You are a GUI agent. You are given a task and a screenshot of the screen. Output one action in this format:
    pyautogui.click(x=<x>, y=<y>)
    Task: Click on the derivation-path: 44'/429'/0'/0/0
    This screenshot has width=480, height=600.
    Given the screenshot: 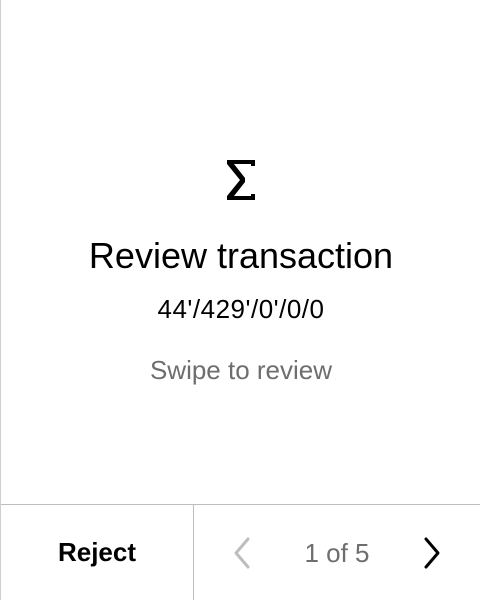 What is the action you would take?
    pyautogui.click(x=241, y=309)
    